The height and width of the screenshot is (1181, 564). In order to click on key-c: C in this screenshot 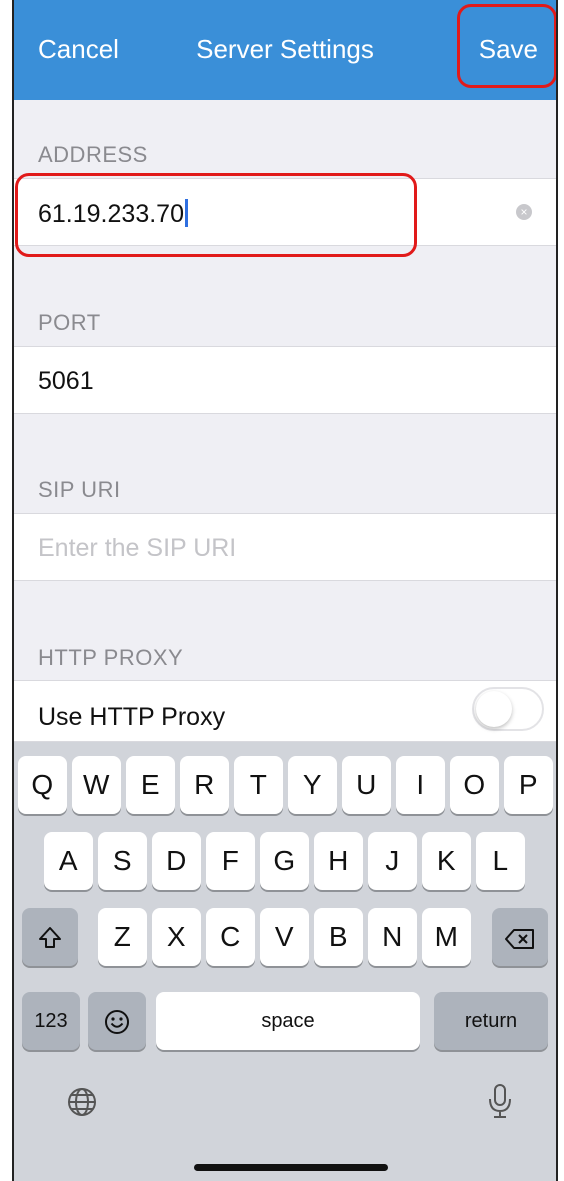, I will do `click(230, 937)`.